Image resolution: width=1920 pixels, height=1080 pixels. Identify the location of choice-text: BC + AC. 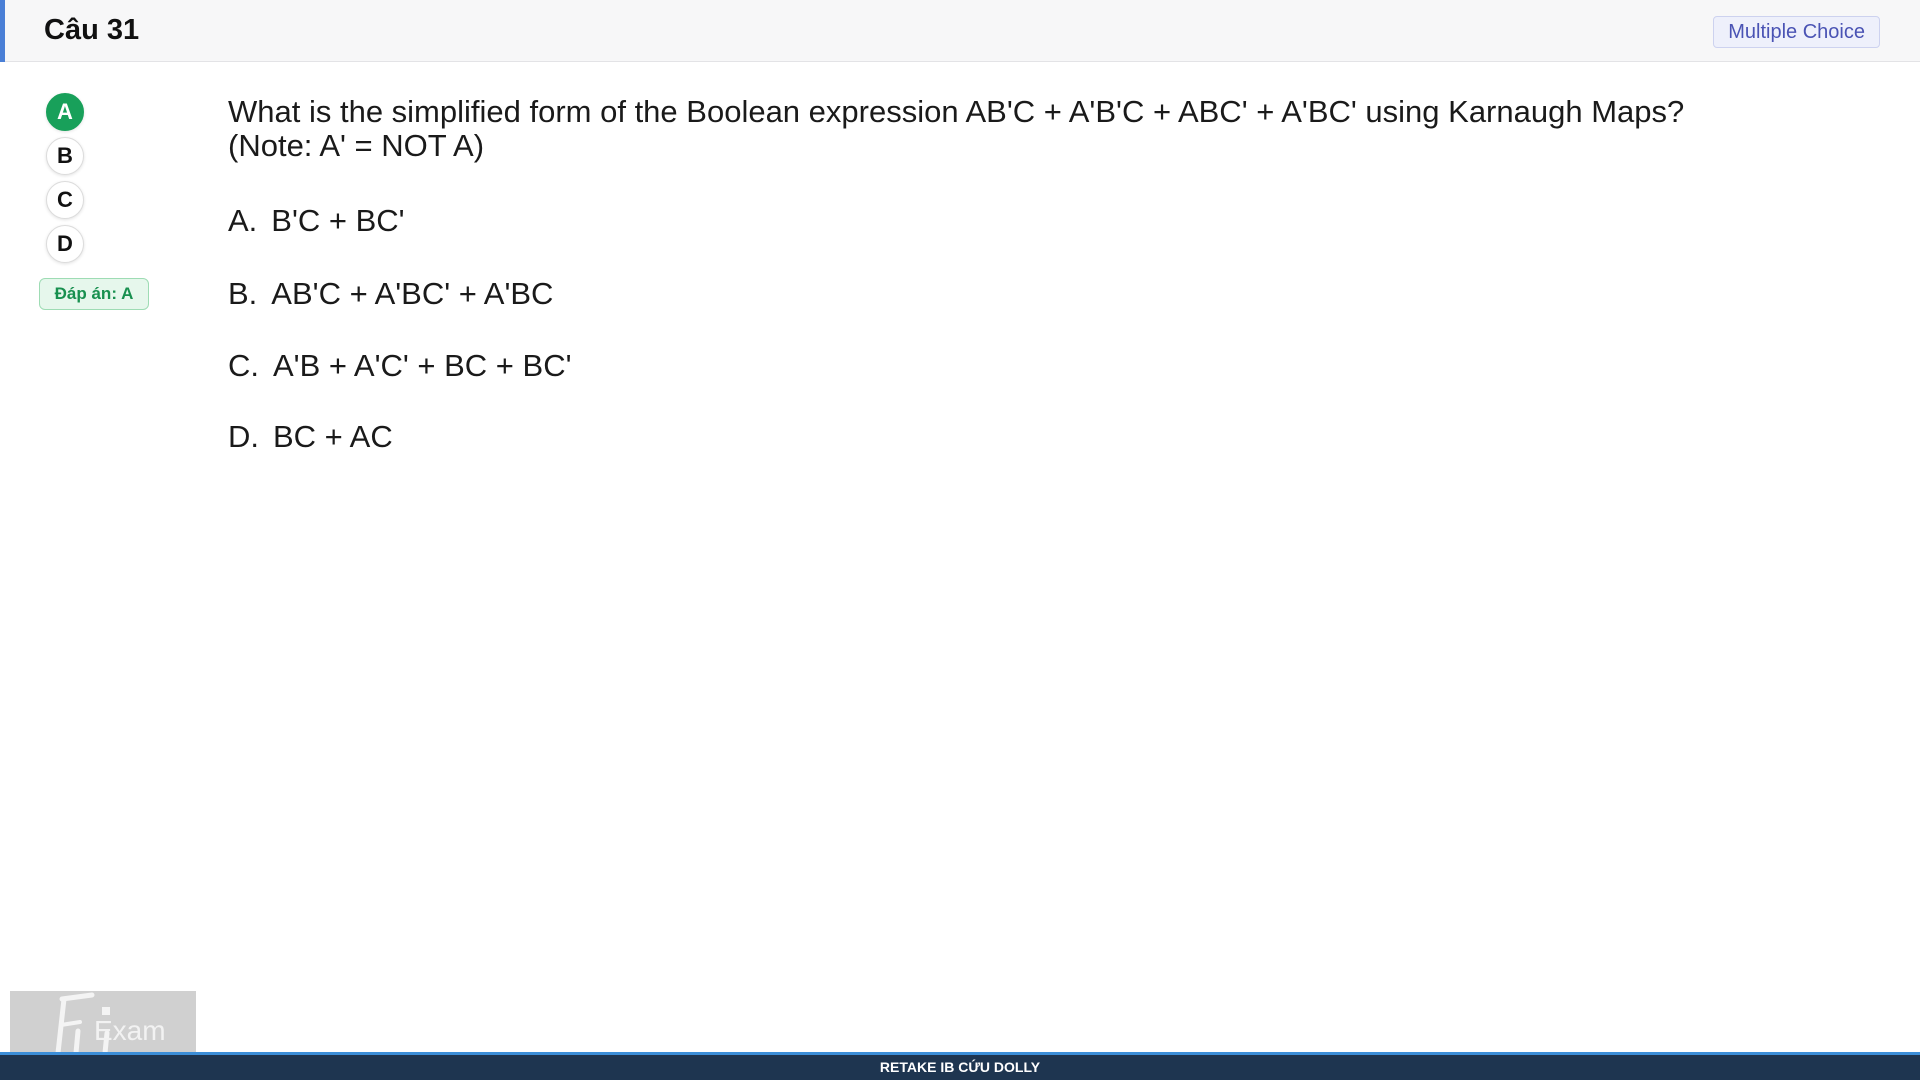
(333, 436).